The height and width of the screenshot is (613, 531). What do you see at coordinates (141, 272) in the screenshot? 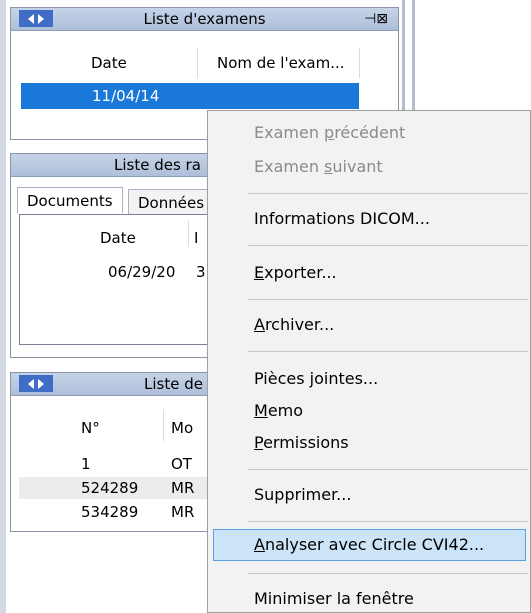
I see `report-row-date: 06/29/20` at bounding box center [141, 272].